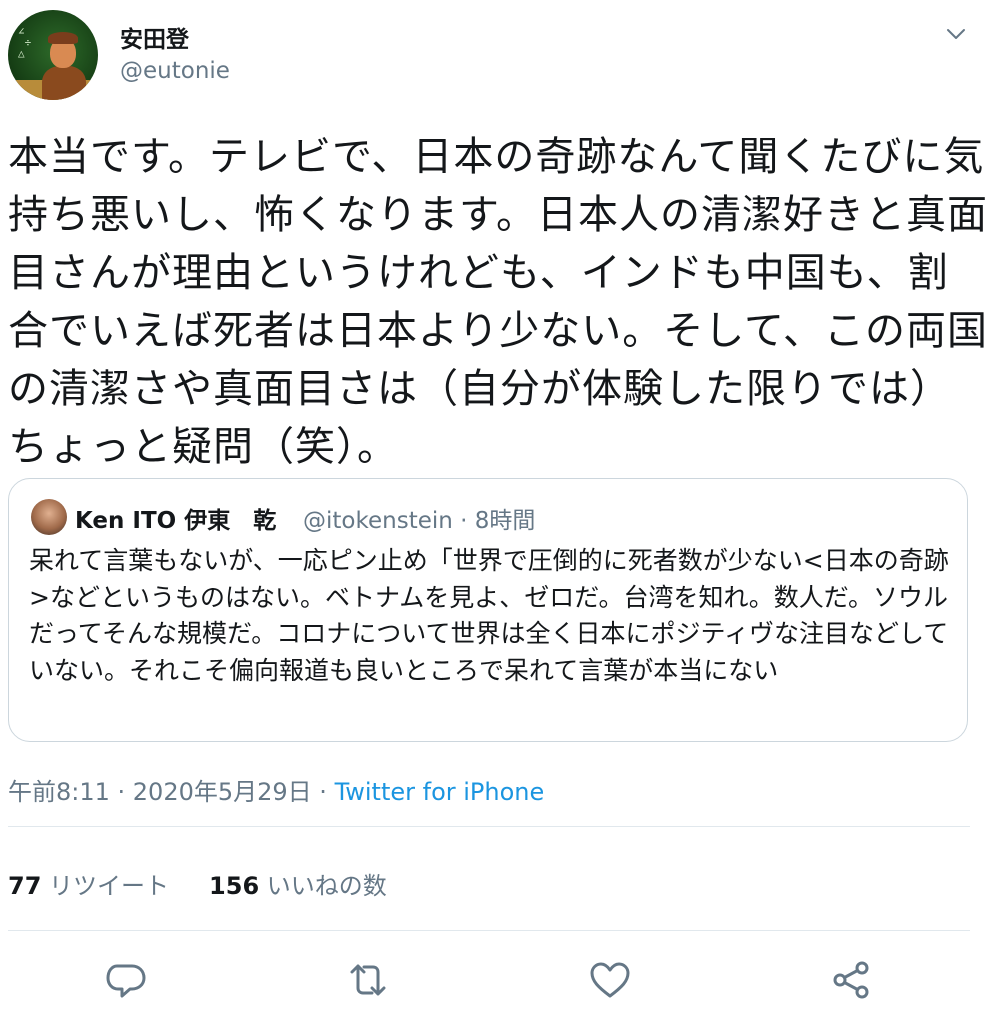 The width and height of the screenshot is (999, 1013). What do you see at coordinates (234, 886) in the screenshot?
I see `likes-count: 156` at bounding box center [234, 886].